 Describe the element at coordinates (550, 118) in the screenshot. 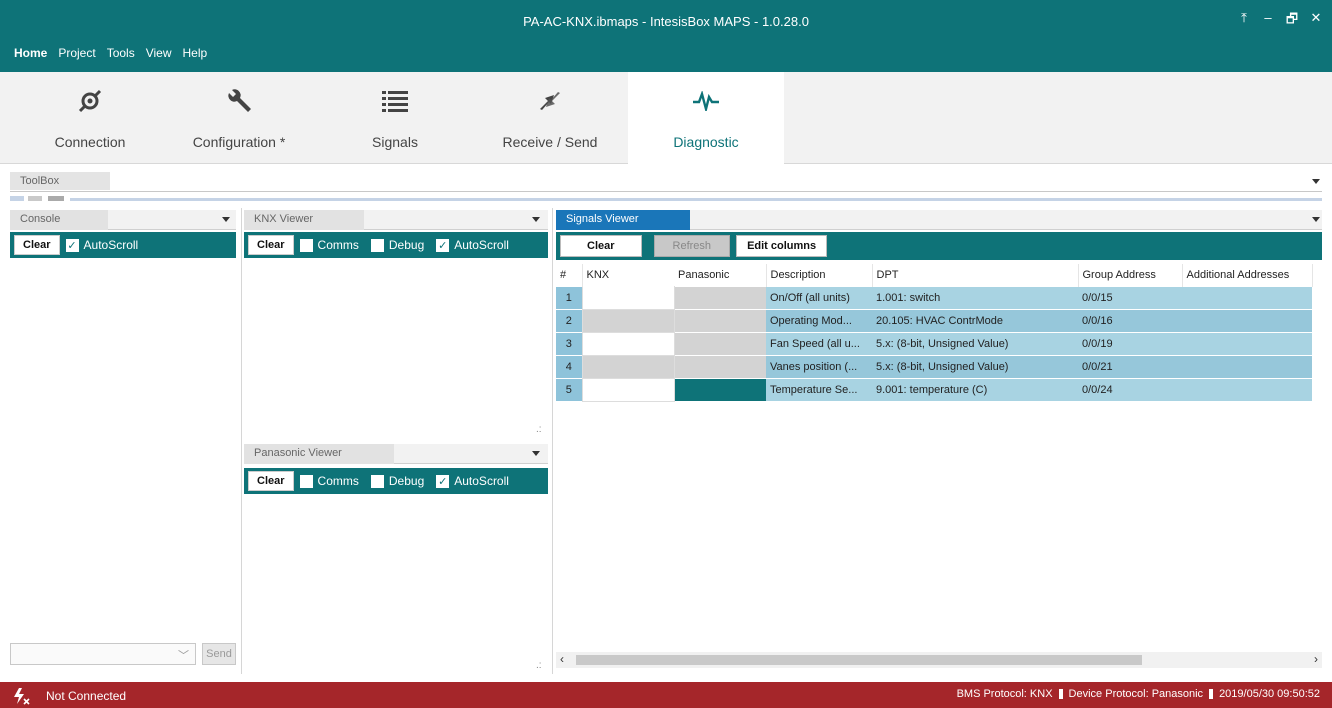

I see `tab-receive-send: Receive / Send` at that location.